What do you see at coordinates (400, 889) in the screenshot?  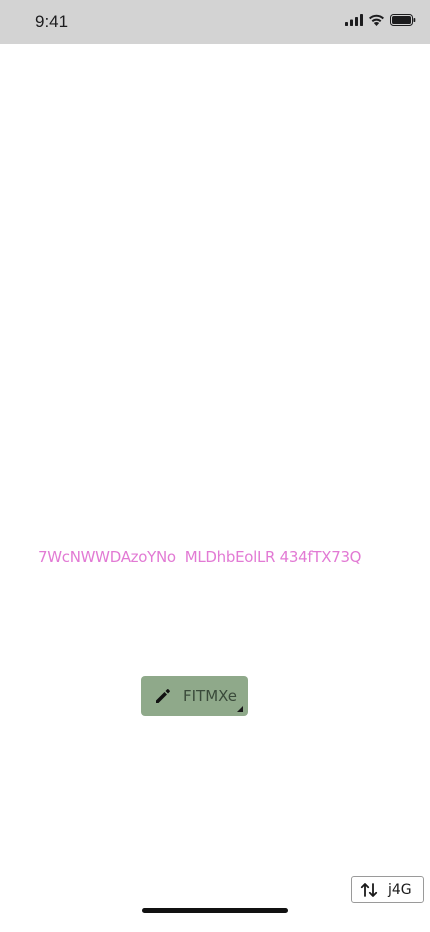 I see `sort-button-label: j4G` at bounding box center [400, 889].